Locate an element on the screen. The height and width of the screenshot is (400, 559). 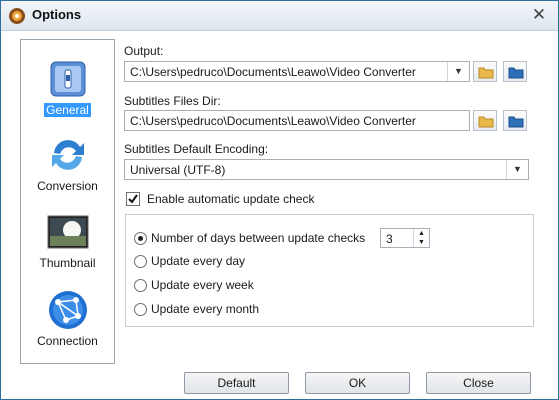
encoding-select: Universal (UTF-8) ▼ is located at coordinates (326, 169).